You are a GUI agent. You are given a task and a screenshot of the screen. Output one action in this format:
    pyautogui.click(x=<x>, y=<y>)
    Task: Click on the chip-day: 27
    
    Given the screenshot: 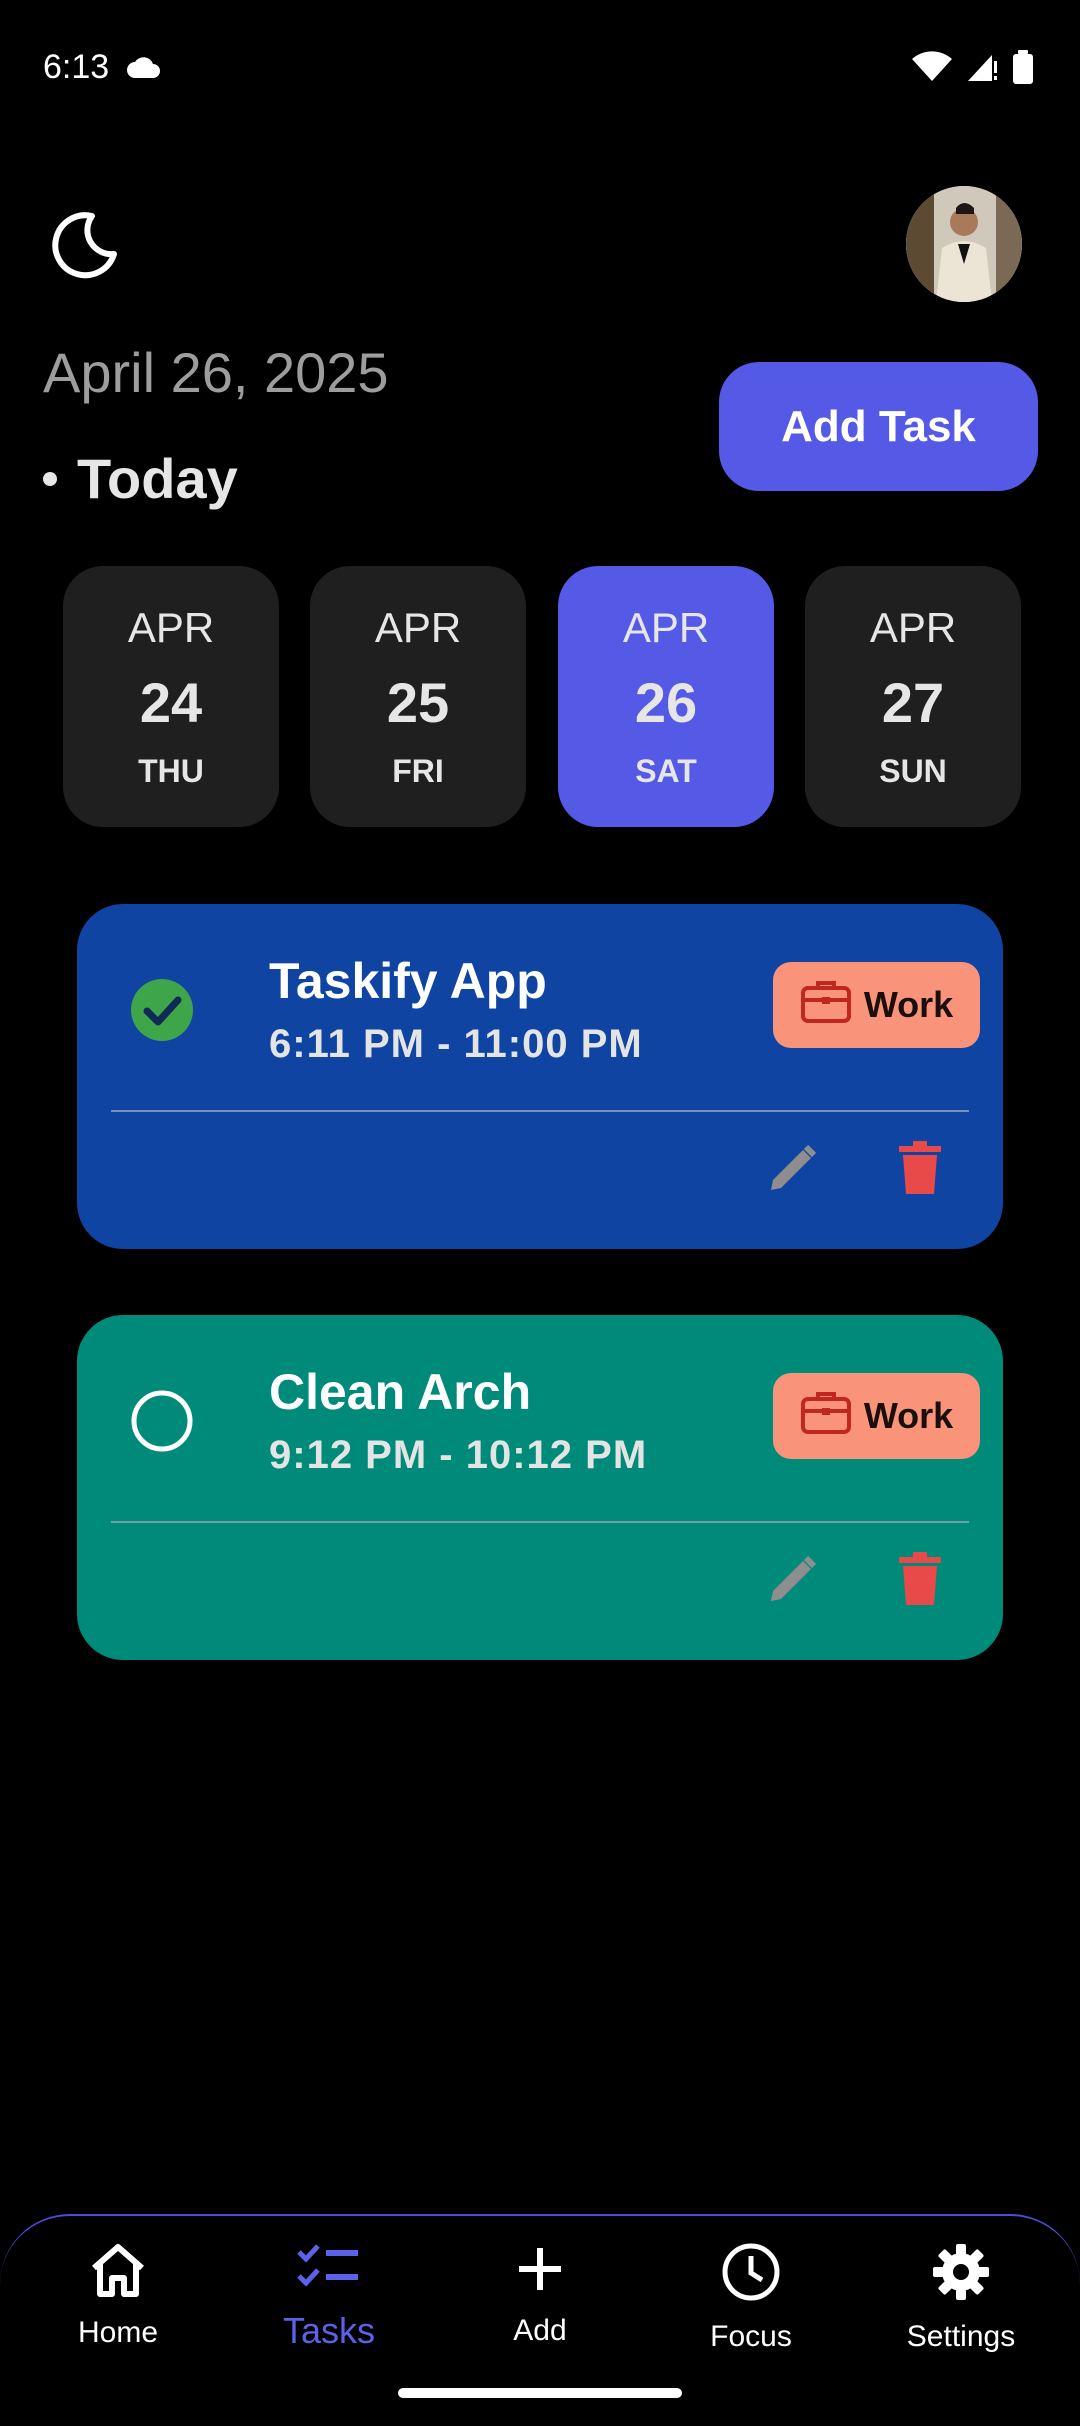 What is the action you would take?
    pyautogui.click(x=913, y=702)
    